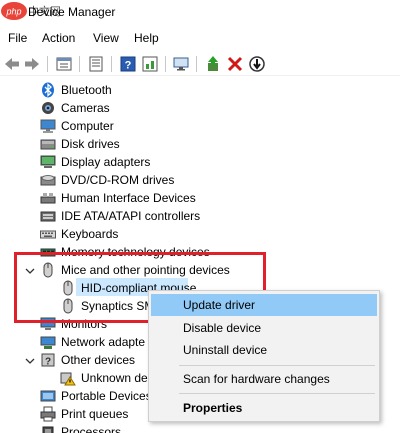  Describe the element at coordinates (48, 144) in the screenshot. I see `disk-icon` at that location.